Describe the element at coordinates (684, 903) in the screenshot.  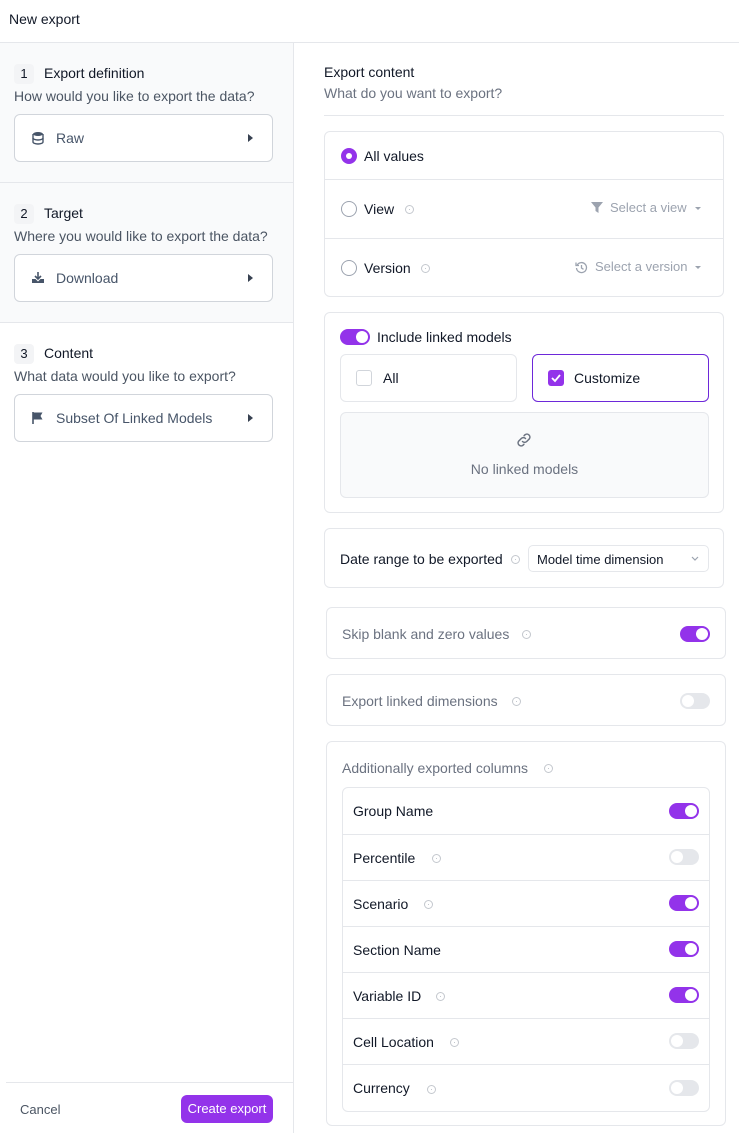
I see `scenario-toggle` at that location.